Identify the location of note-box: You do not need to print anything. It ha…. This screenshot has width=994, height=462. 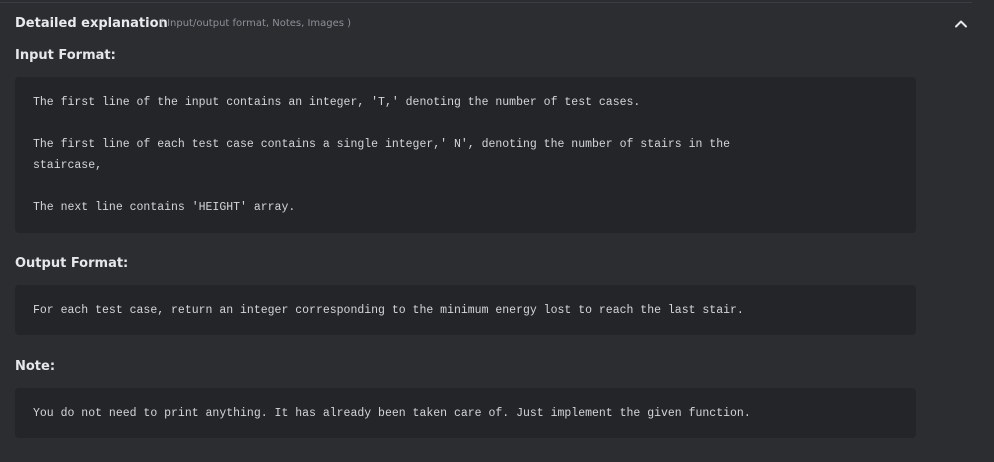
(465, 413).